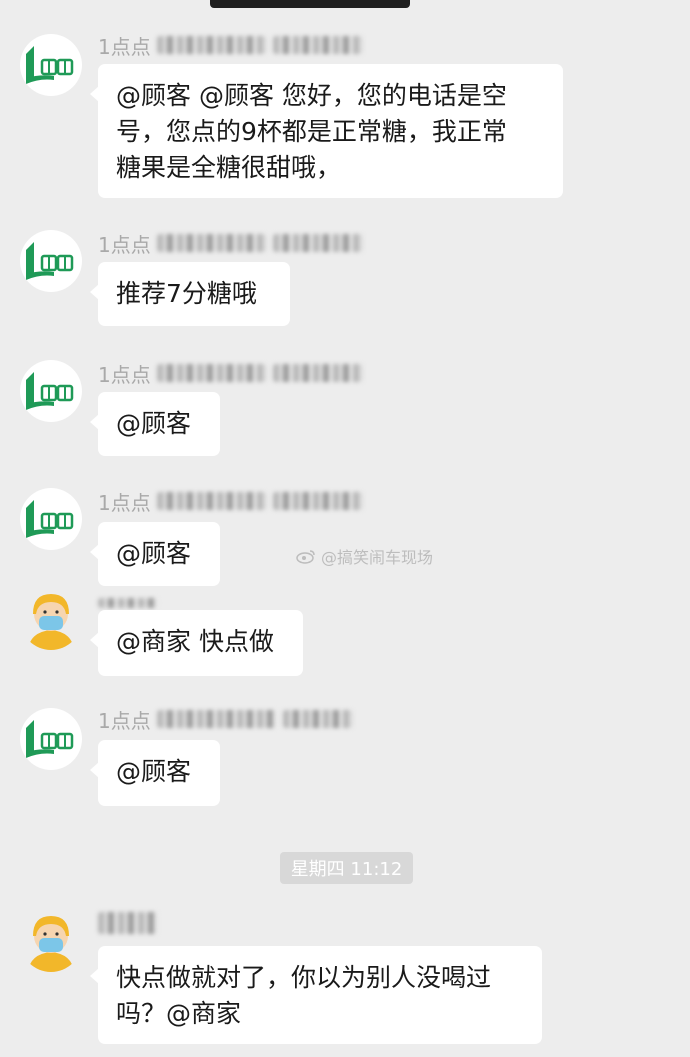 The image size is (690, 1057). I want to click on message-bubble: 推荐7分糖哦, so click(190, 294).